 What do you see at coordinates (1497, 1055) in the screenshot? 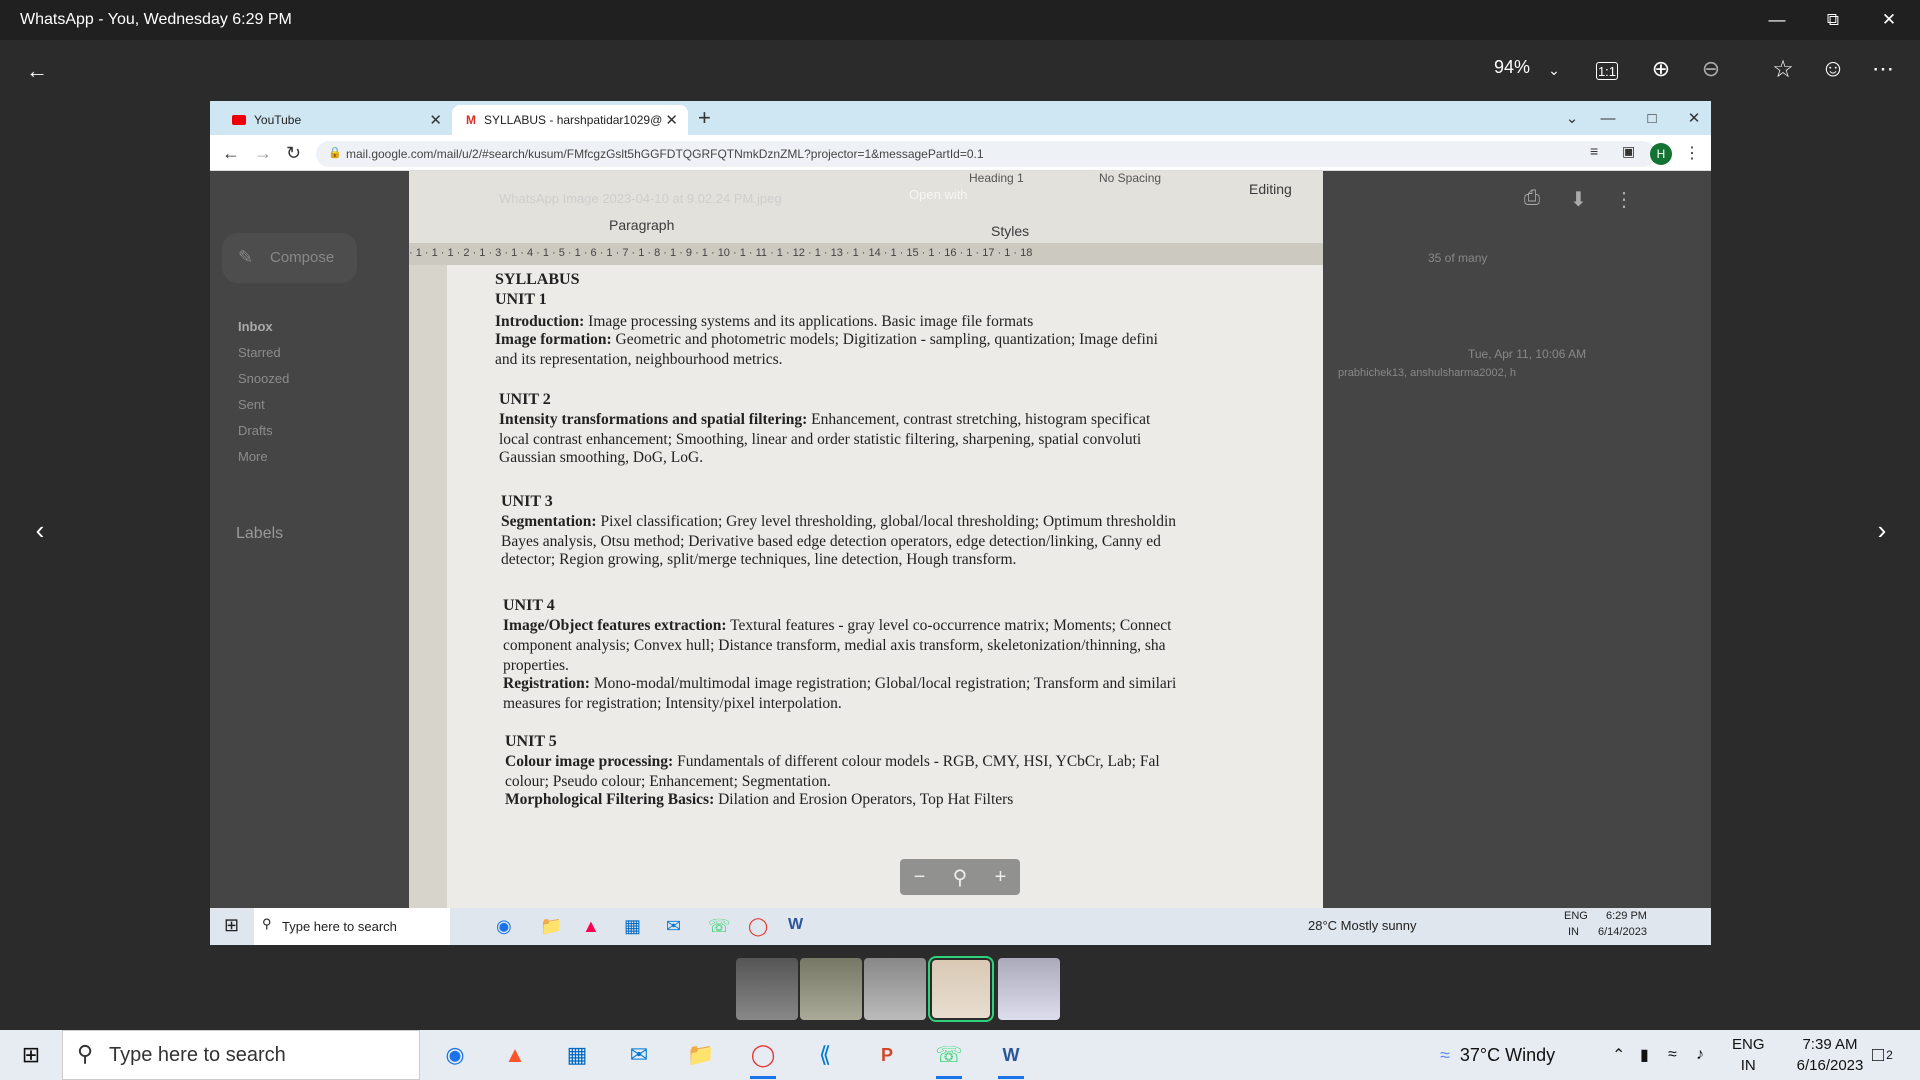
I see `weather-widget: ≈ 37°C Windy` at bounding box center [1497, 1055].